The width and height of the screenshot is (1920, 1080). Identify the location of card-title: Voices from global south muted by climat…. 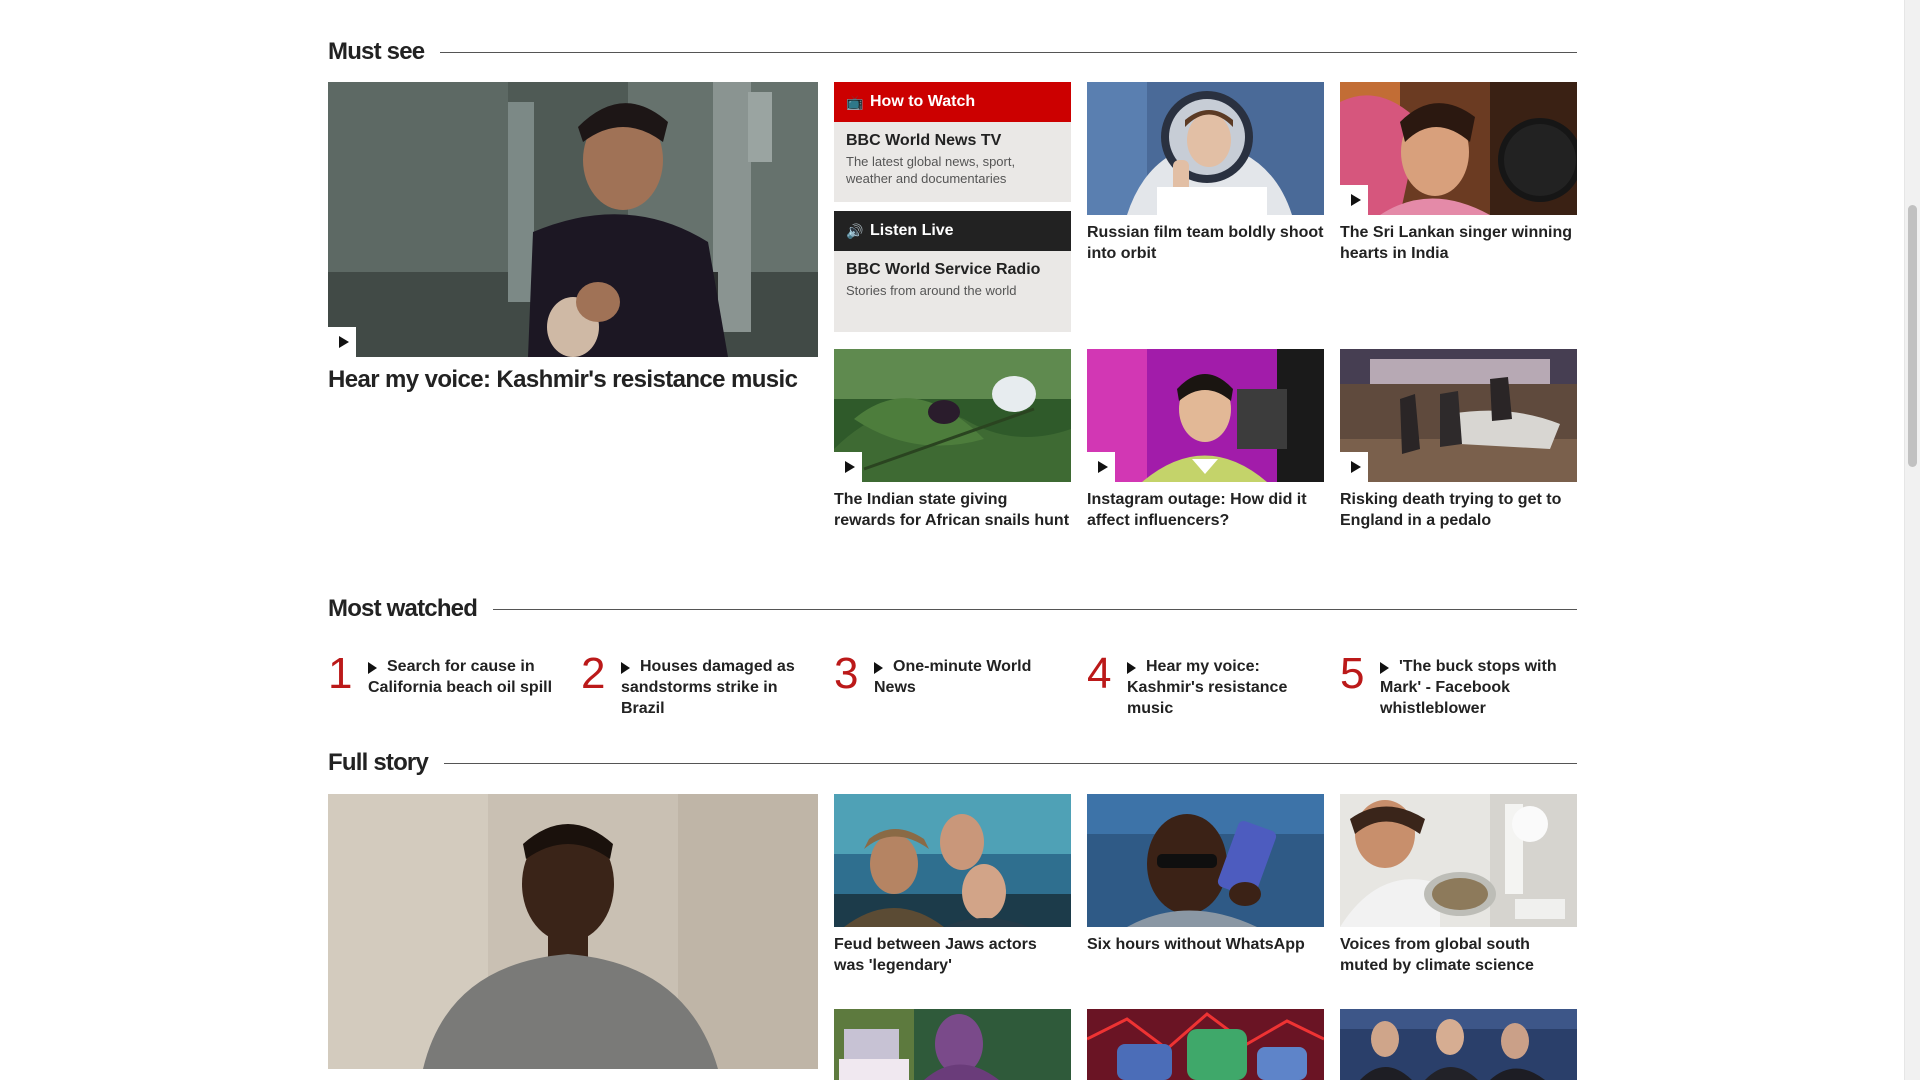
(1458, 955).